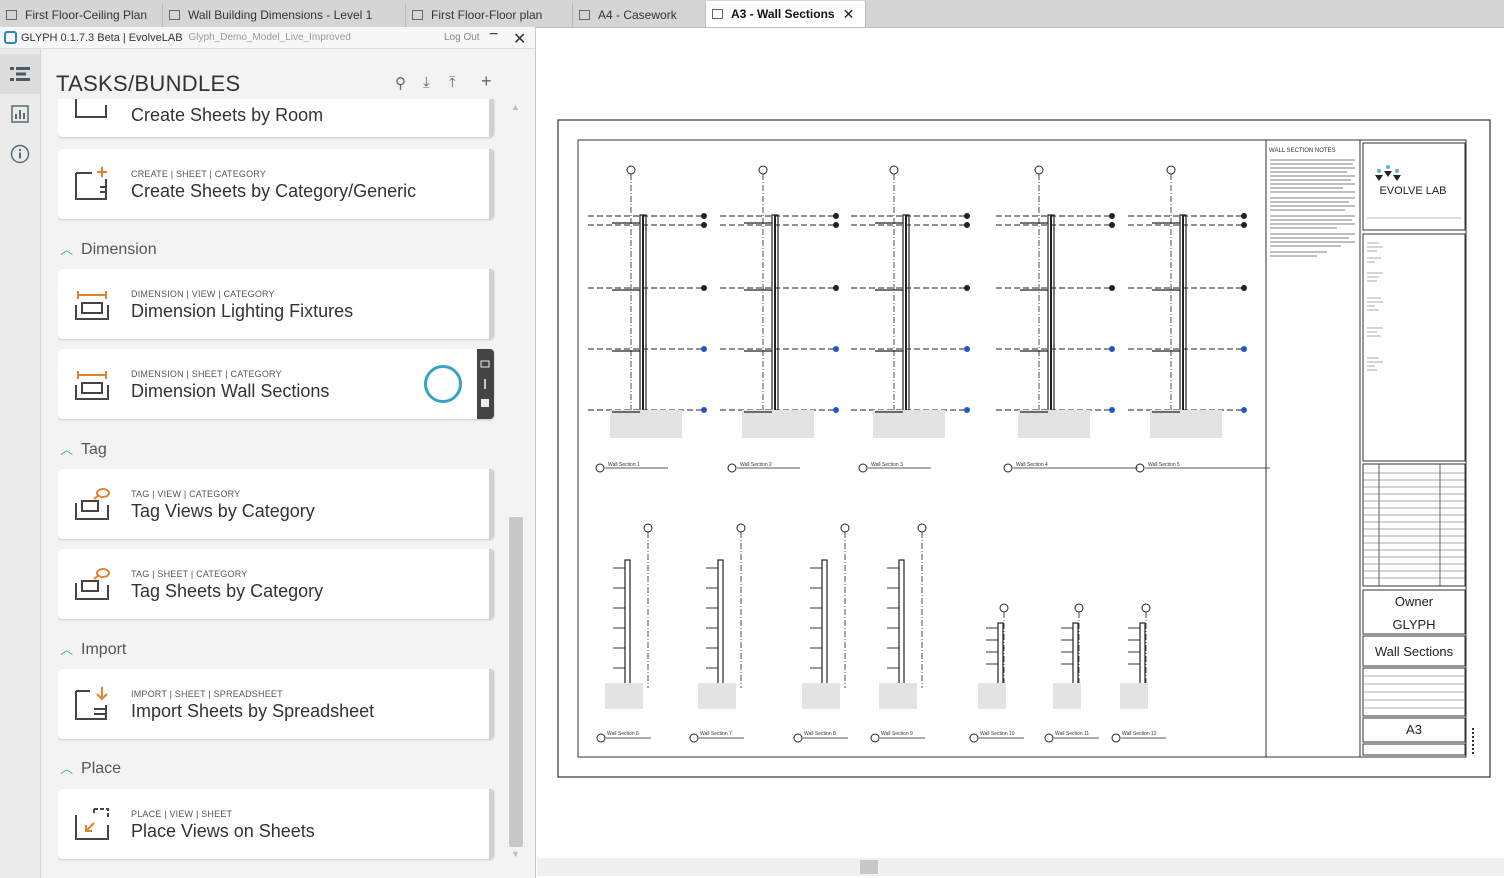  I want to click on info-icon, so click(20, 154).